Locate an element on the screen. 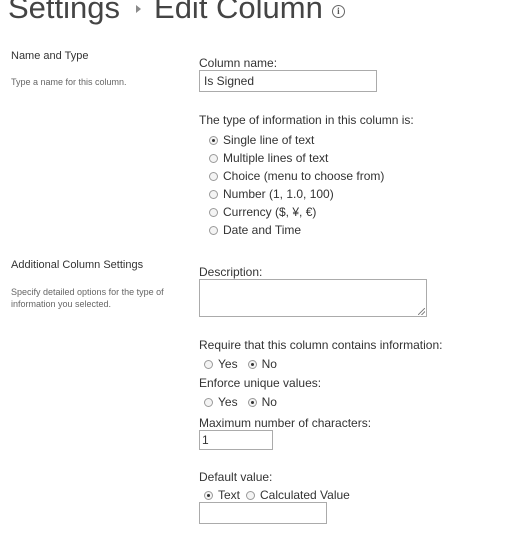 Image resolution: width=525 pixels, height=536 pixels. column-name-input: Is Signed is located at coordinates (288, 81).